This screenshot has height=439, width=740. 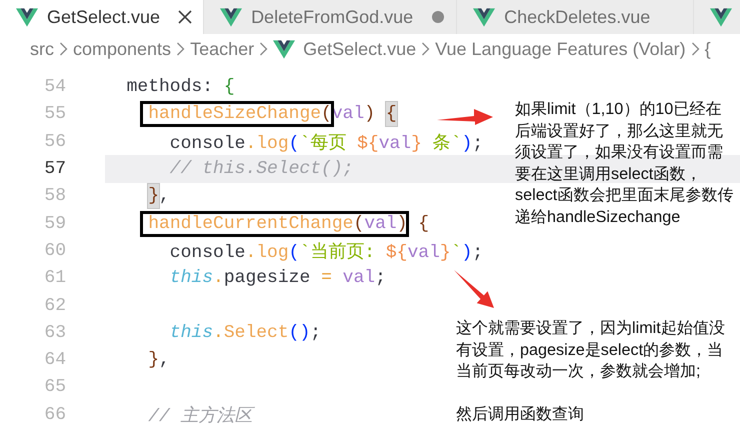 What do you see at coordinates (222, 49) in the screenshot?
I see `breadcrumb-item: Teacher` at bounding box center [222, 49].